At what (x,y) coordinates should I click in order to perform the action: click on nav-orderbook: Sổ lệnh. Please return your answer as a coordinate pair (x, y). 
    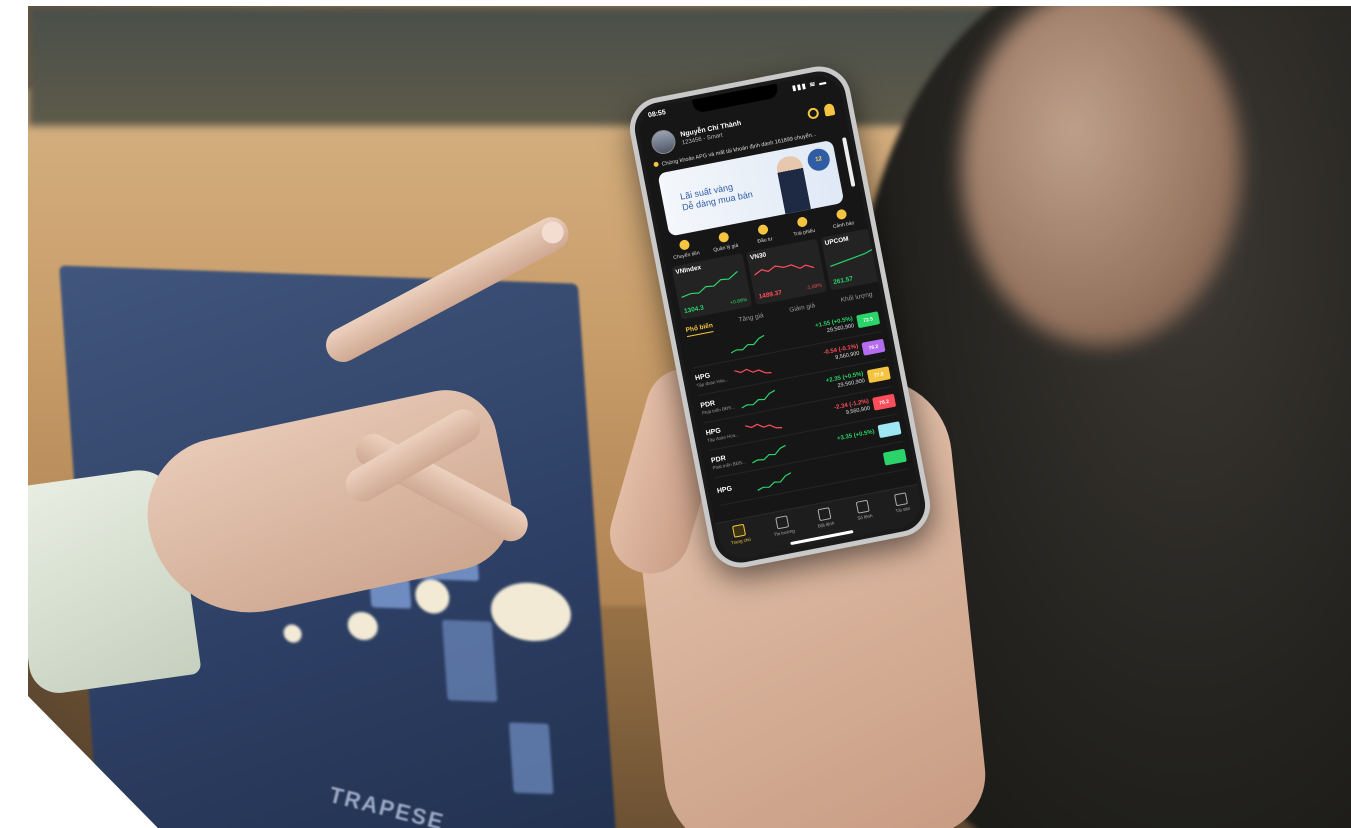
    Looking at the image, I should click on (863, 510).